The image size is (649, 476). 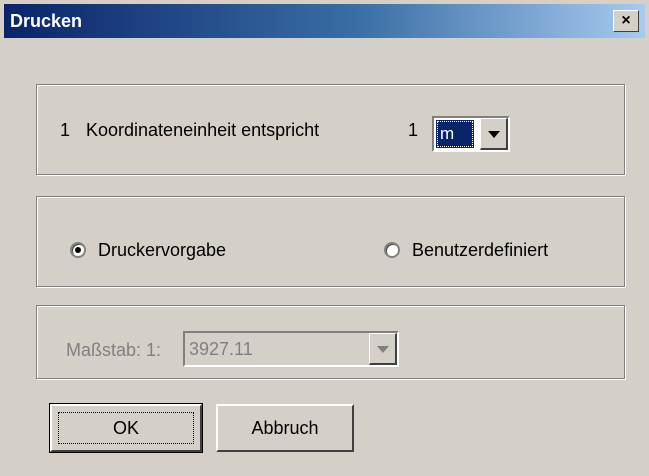 I want to click on unit-select: m, so click(x=471, y=134).